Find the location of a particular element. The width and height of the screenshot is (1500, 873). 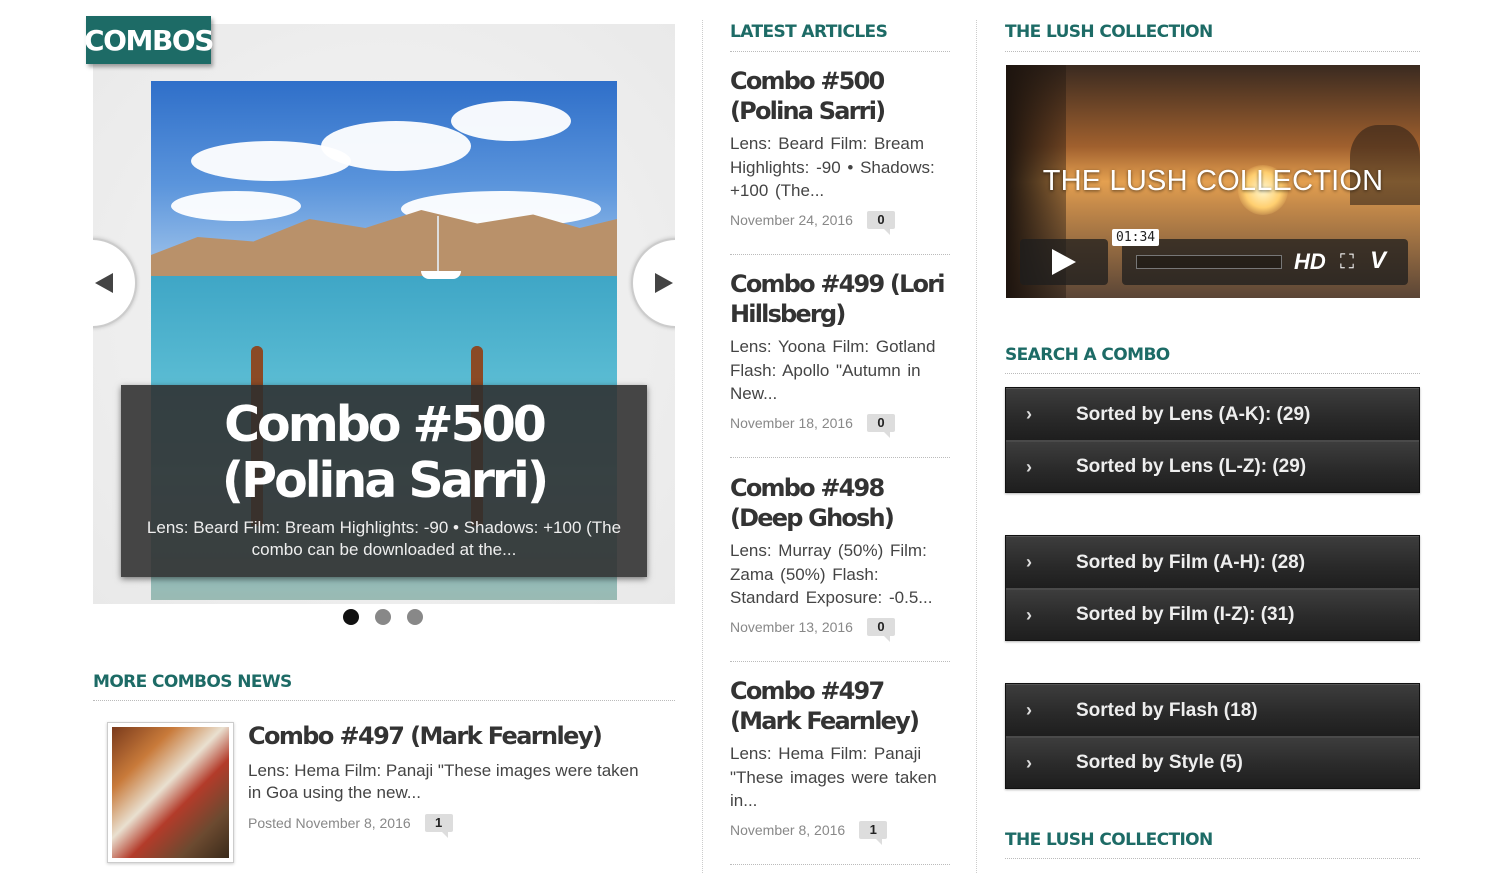

article-title: Combo #500 (Polina Sarri) is located at coordinates (840, 96).